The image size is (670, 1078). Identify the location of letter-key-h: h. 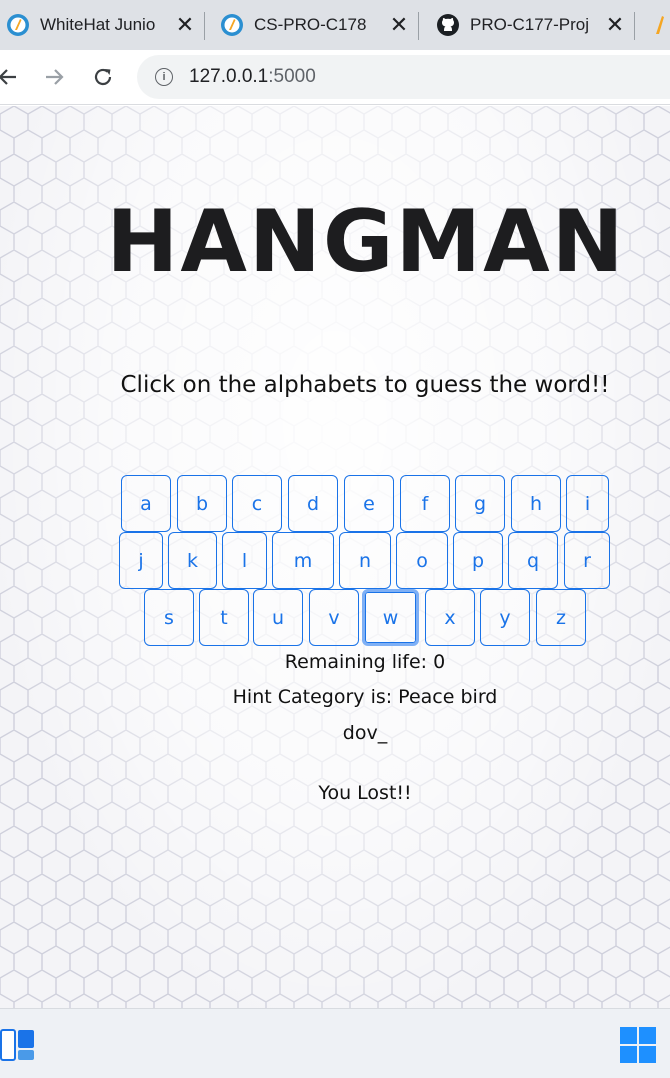
(536, 503).